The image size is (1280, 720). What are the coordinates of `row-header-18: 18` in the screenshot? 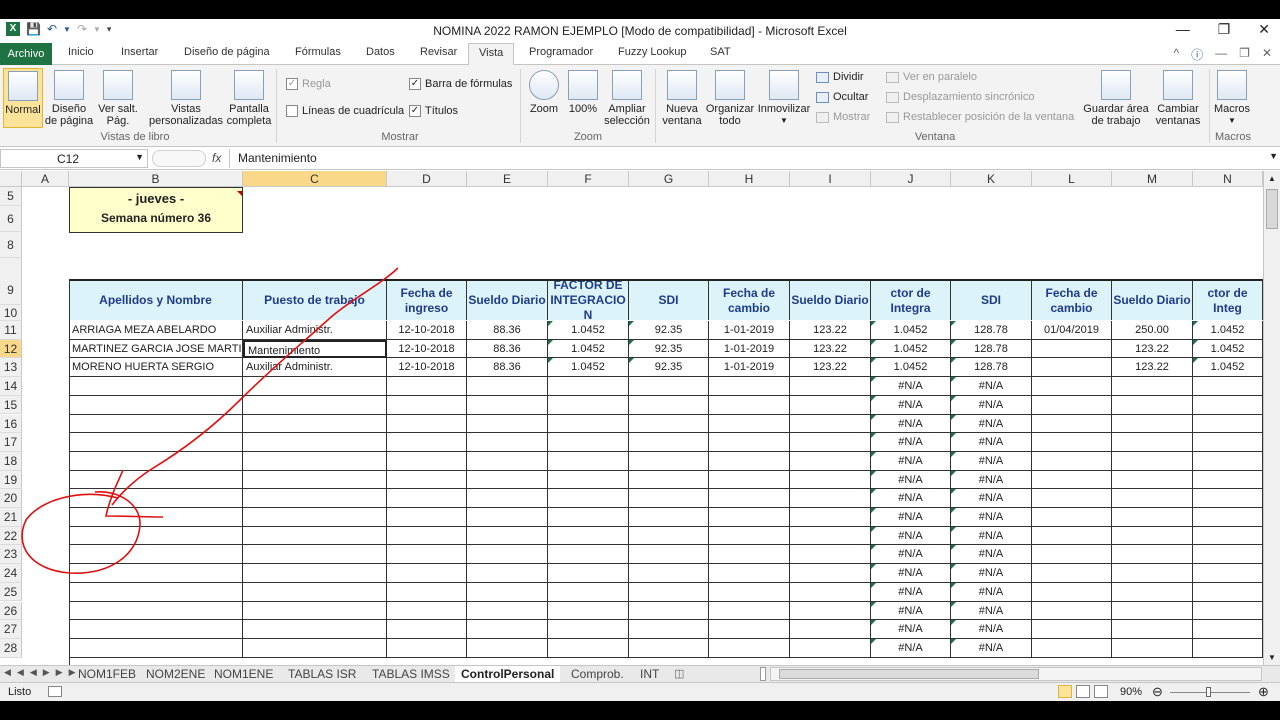 It's located at (11, 461).